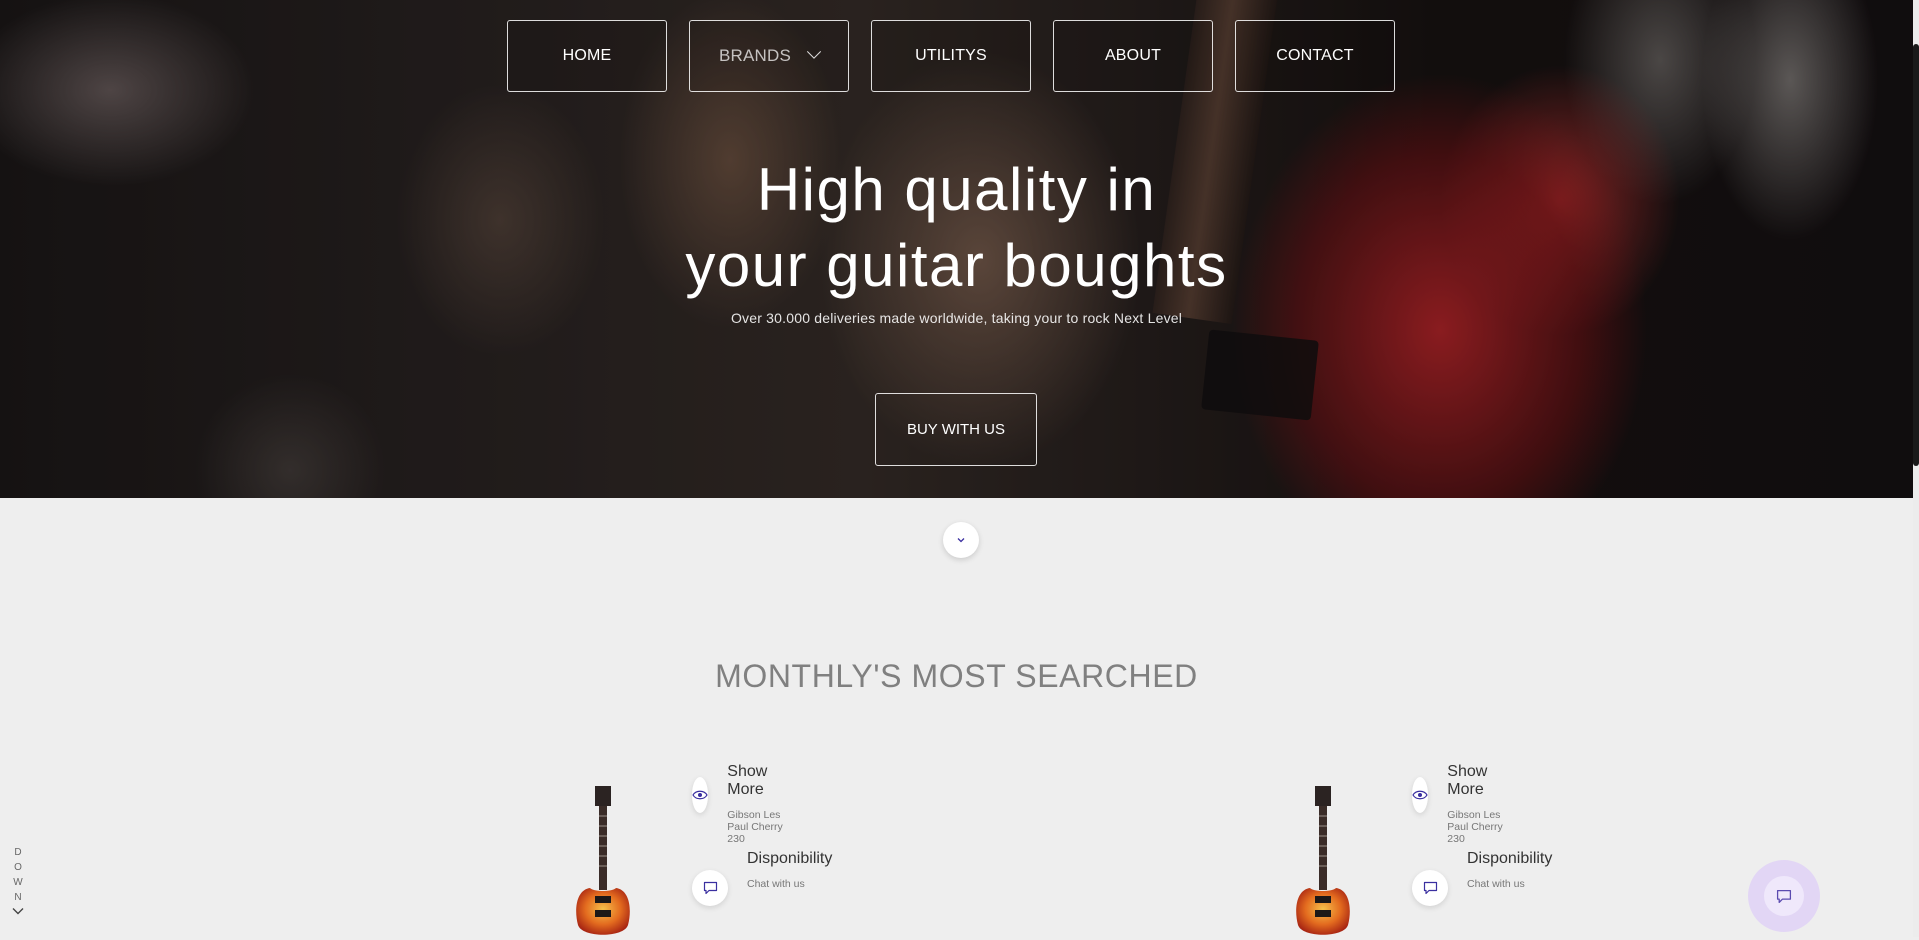 This screenshot has height=940, width=1919. I want to click on buy-with-us-button: BUY WITH US, so click(956, 429).